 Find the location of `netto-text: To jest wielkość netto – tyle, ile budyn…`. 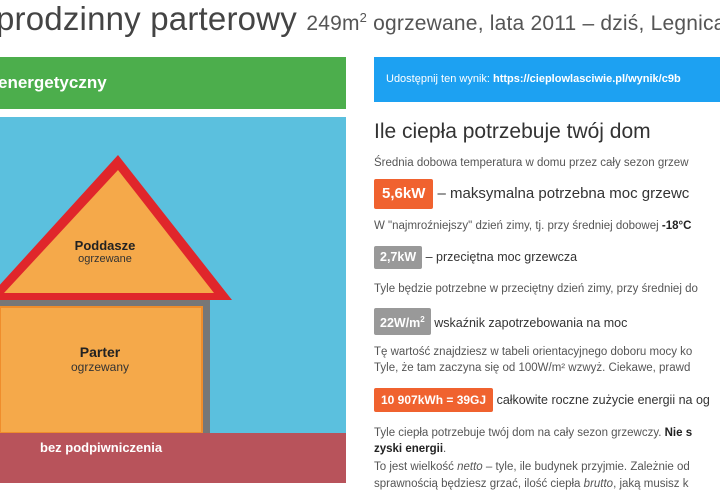

netto-text: To jest wielkość netto – tyle, ile budyn… is located at coordinates (532, 467).